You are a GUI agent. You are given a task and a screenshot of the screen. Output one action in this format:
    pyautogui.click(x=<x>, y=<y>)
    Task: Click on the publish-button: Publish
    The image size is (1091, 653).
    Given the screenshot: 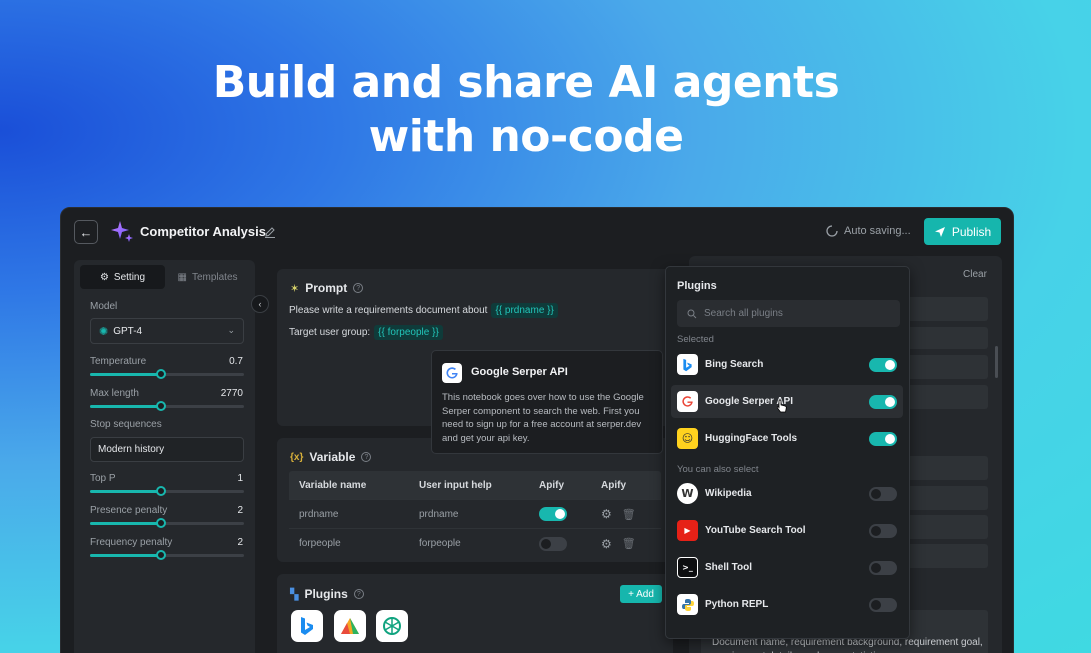 What is the action you would take?
    pyautogui.click(x=962, y=231)
    